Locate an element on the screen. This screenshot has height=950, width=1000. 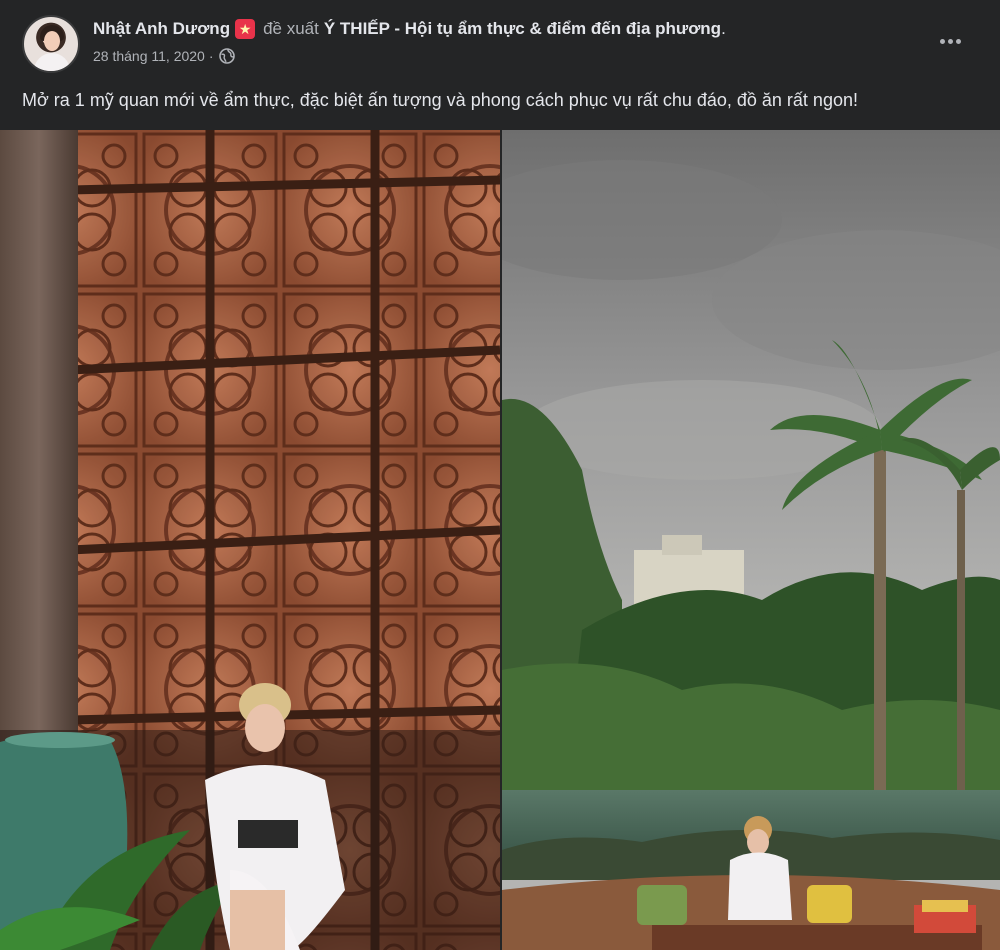
more-options-icon is located at coordinates (950, 41).